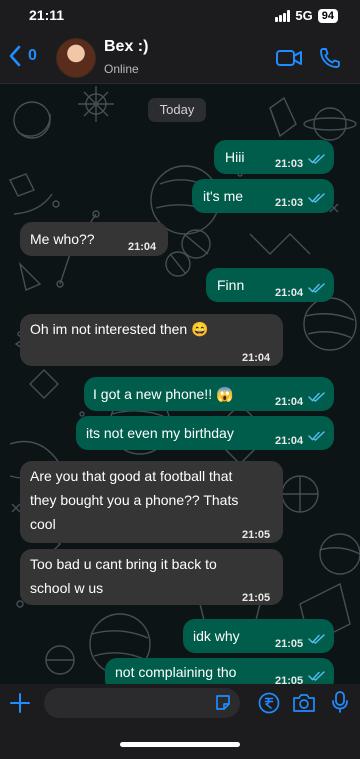 The width and height of the screenshot is (360, 759). What do you see at coordinates (22, 56) in the screenshot?
I see `back-button: 0` at bounding box center [22, 56].